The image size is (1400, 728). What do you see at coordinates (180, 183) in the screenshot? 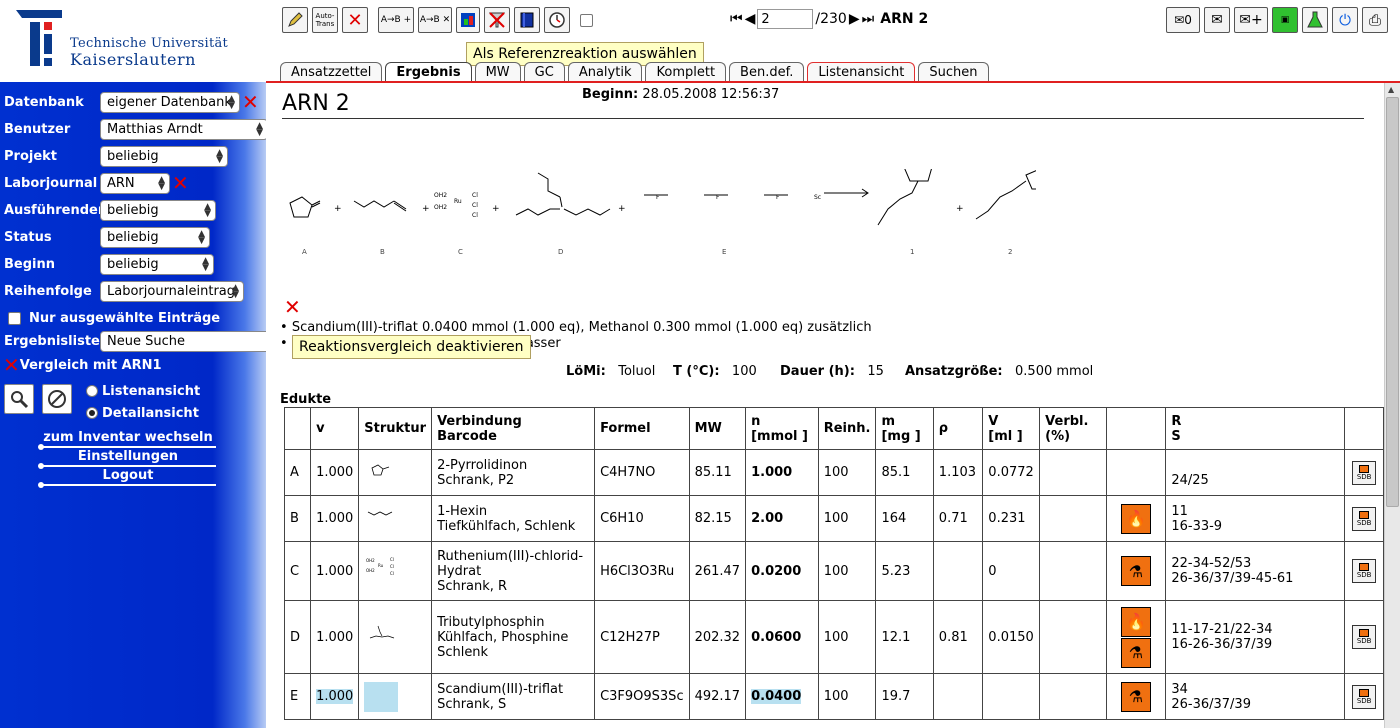
I see `clear-laborjournal-icon: ✕` at bounding box center [180, 183].